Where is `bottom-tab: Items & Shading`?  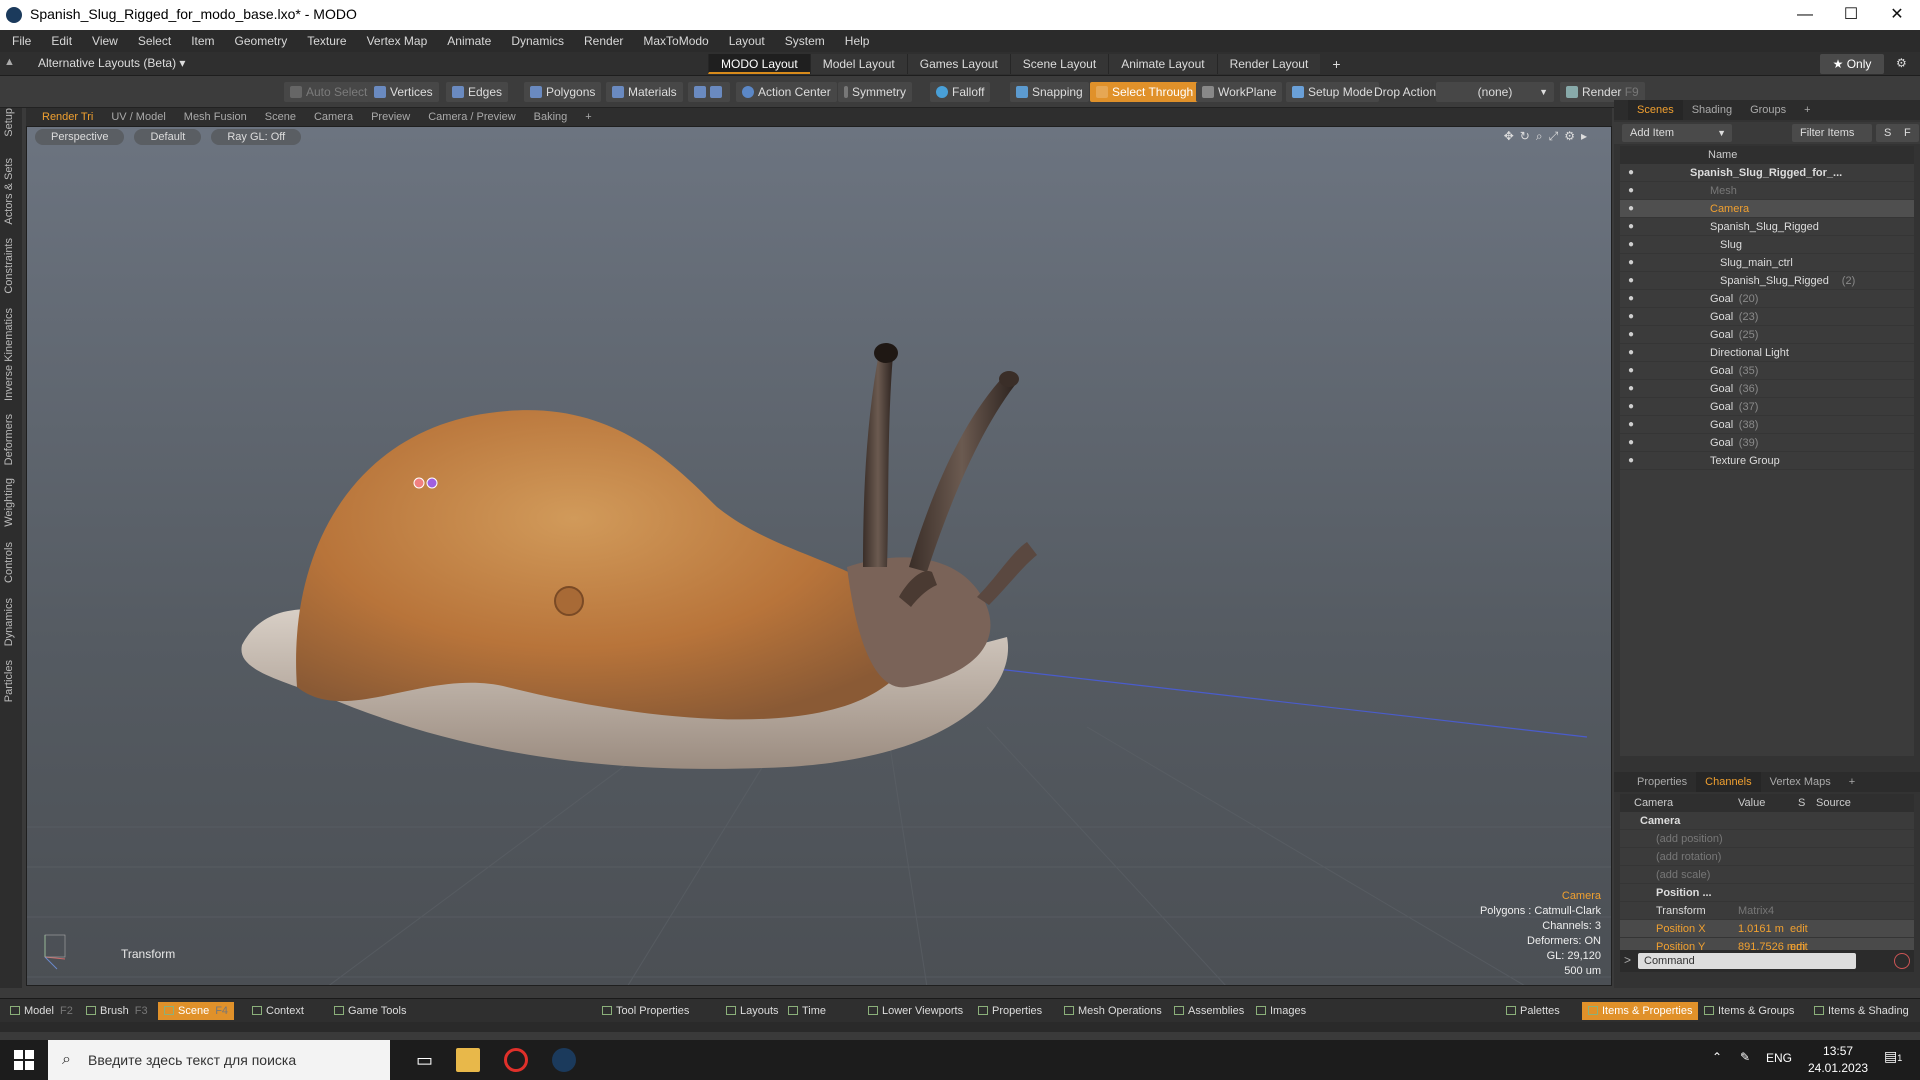 bottom-tab: Items & Shading is located at coordinates (1861, 1011).